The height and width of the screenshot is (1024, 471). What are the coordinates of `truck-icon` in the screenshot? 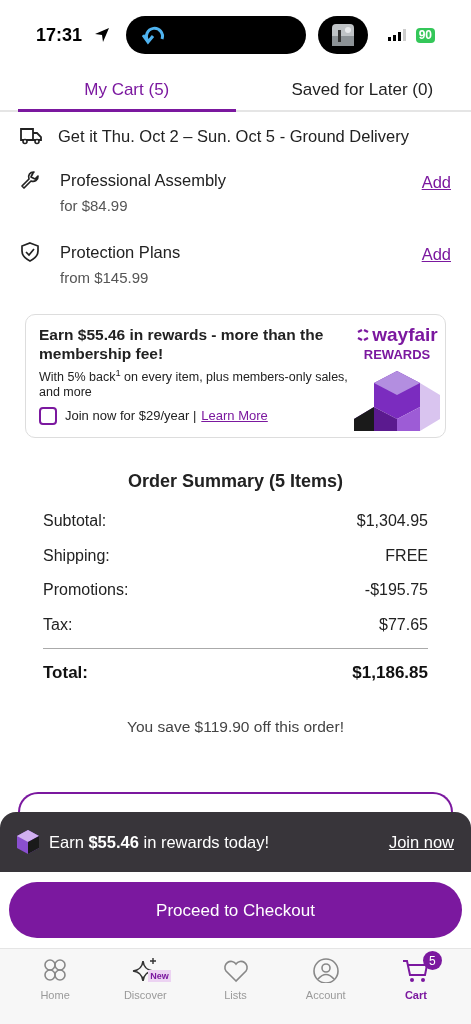 It's located at (31, 136).